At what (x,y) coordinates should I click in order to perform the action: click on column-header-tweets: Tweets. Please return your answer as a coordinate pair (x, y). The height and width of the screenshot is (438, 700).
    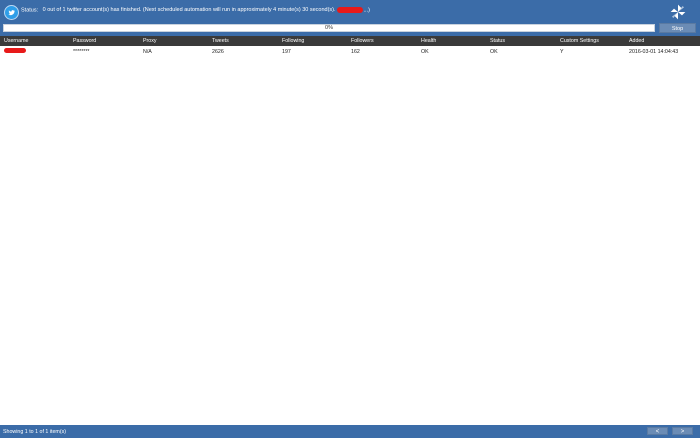
    Looking at the image, I should click on (220, 41).